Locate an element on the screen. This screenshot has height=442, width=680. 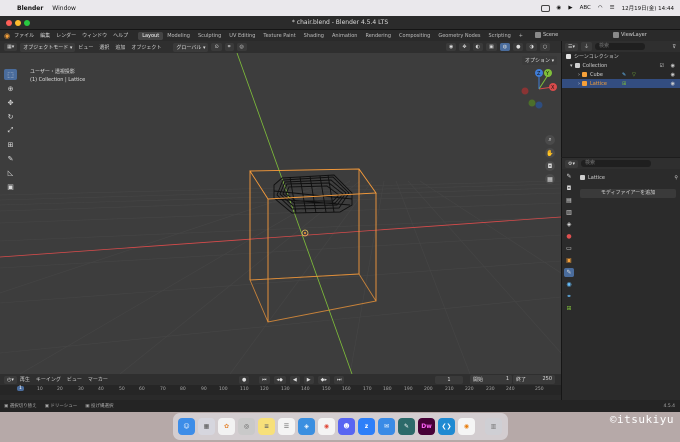
outliner-row-cube: › Cube ✎ ▽ ◉ is located at coordinates (621, 74).